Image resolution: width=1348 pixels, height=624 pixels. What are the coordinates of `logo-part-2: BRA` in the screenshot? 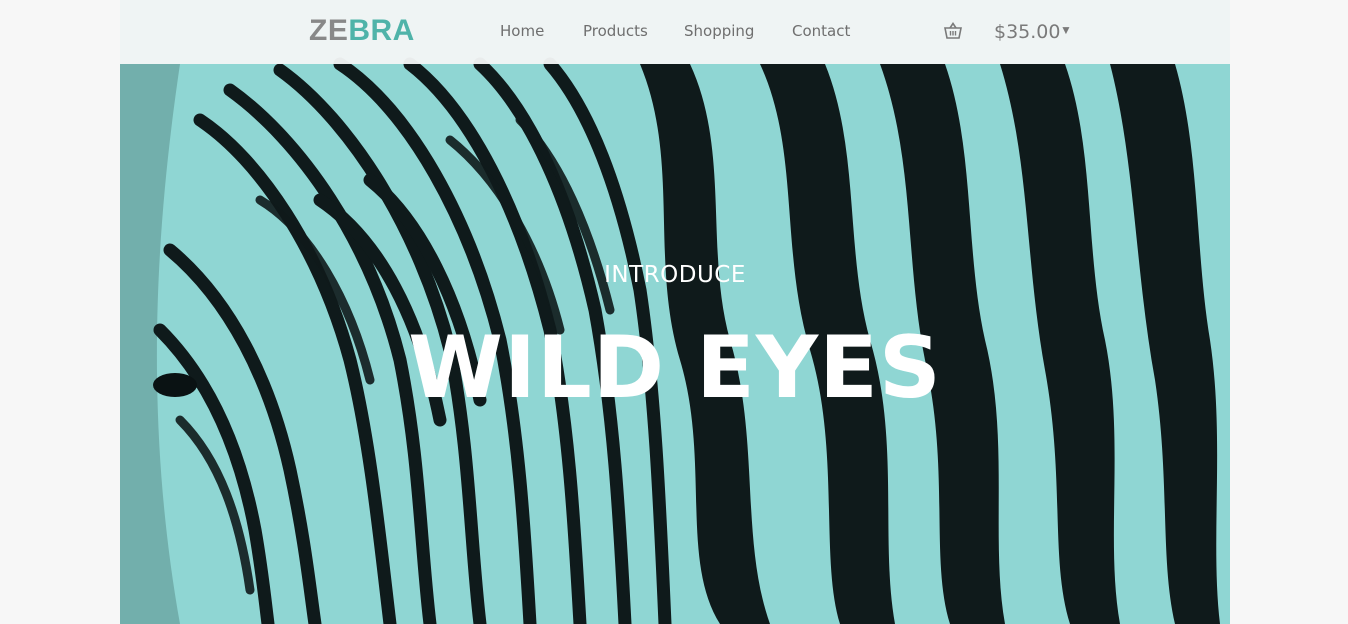 It's located at (381, 30).